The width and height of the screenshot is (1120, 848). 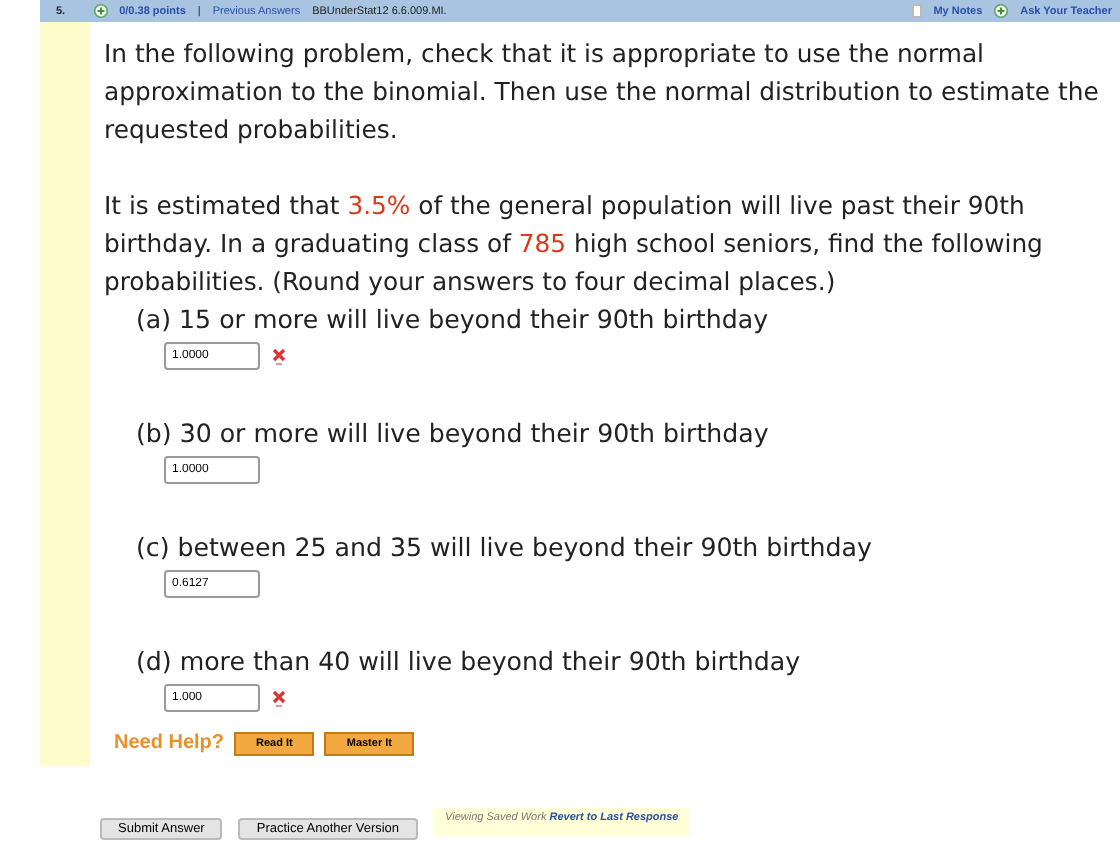 I want to click on problem-text: It is estimated that 3.5% of the general population will live past their 90th birthday. In a graduating class of 785 high school seniors, find the following probabilities. (Round your answers to four decimal places.), so click(x=574, y=244).